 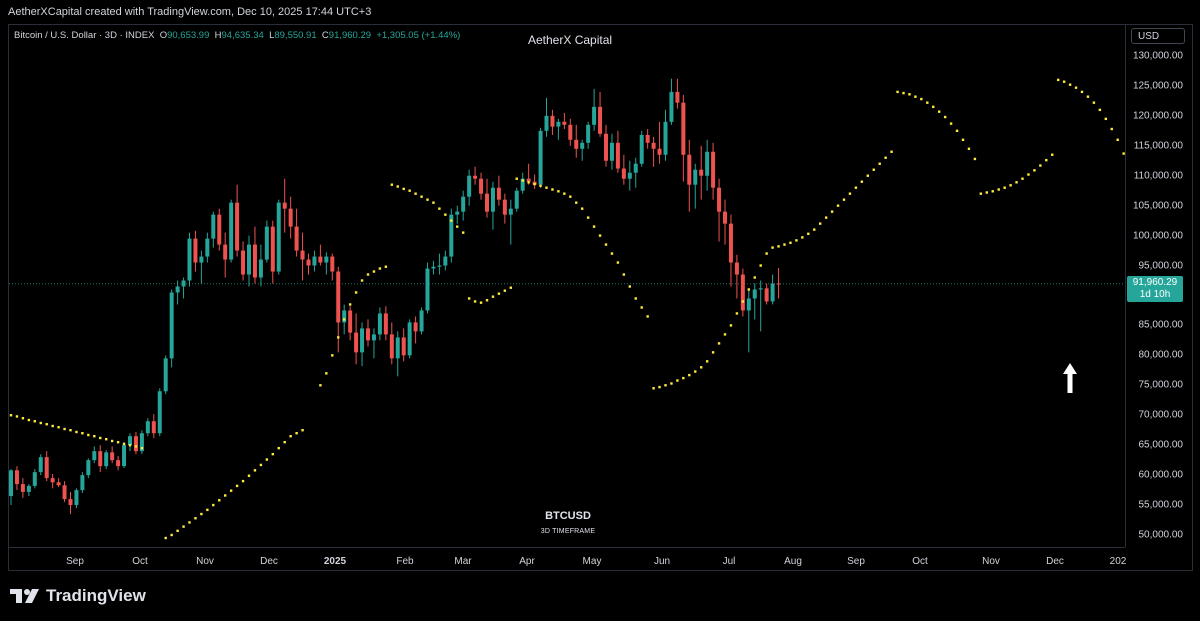 I want to click on time-axis, so click(x=567, y=559).